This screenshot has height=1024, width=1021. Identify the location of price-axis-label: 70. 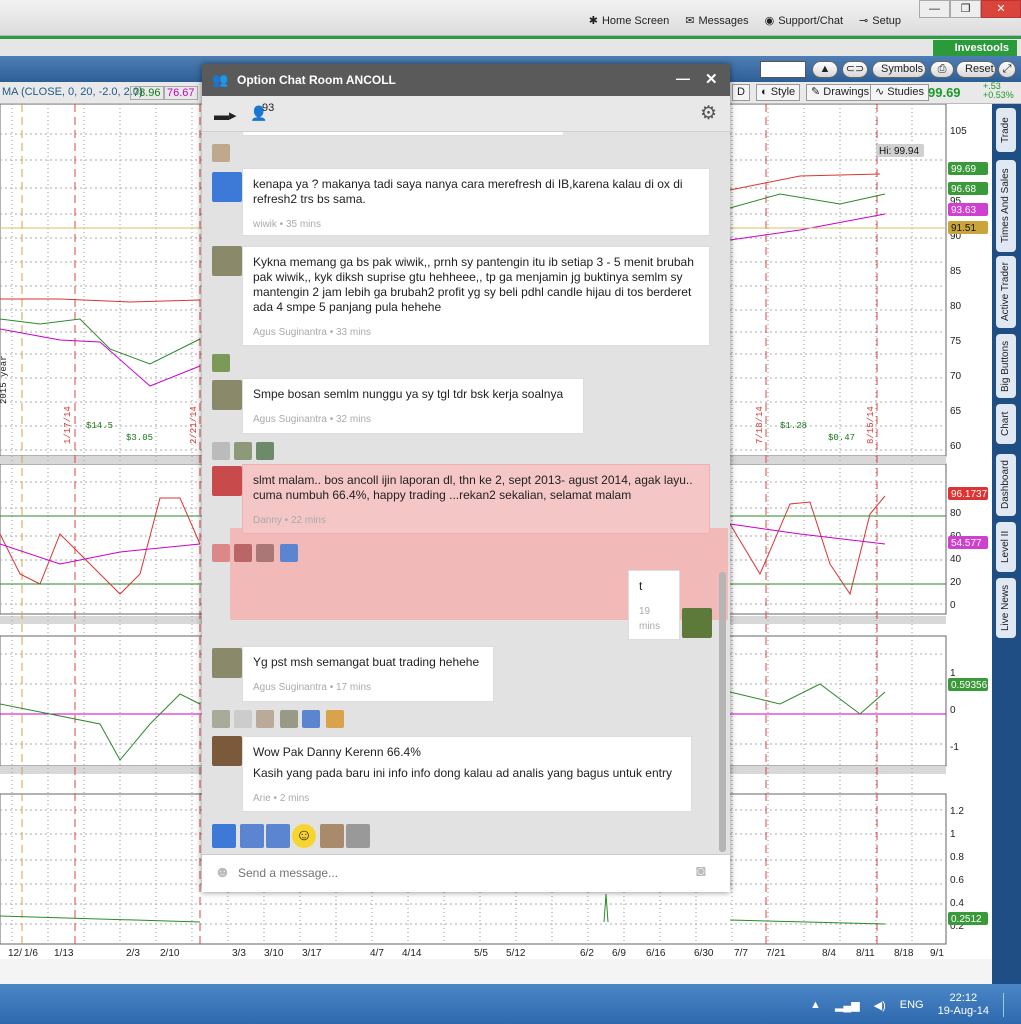
(956, 376).